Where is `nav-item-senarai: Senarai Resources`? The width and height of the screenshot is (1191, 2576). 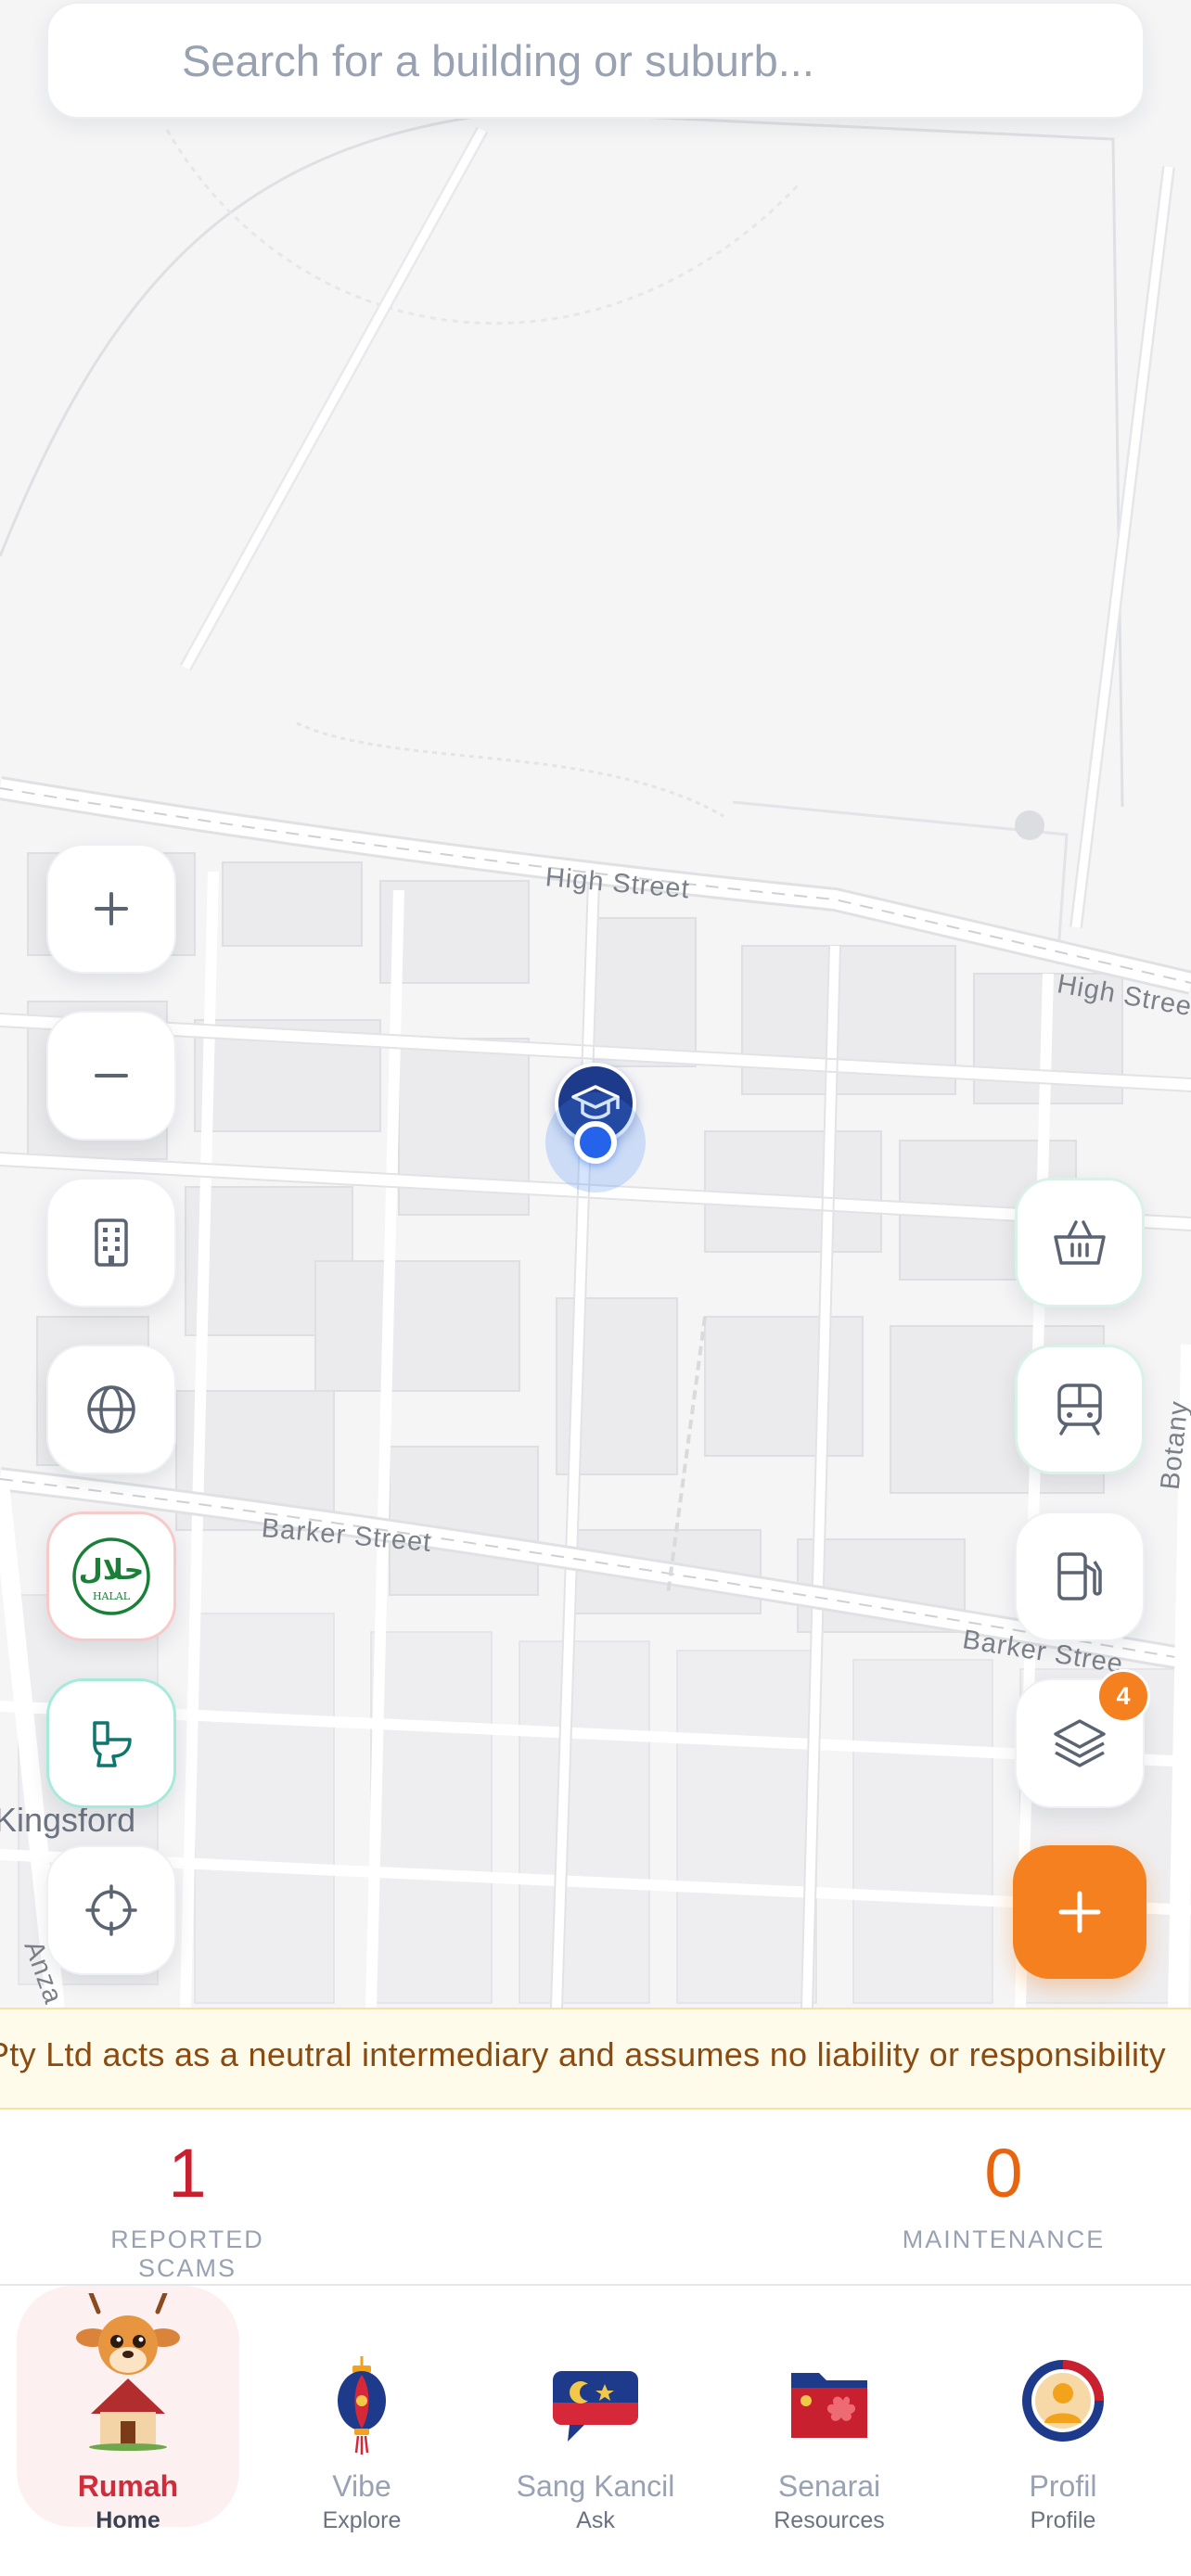 nav-item-senarai: Senarai Resources is located at coordinates (829, 2409).